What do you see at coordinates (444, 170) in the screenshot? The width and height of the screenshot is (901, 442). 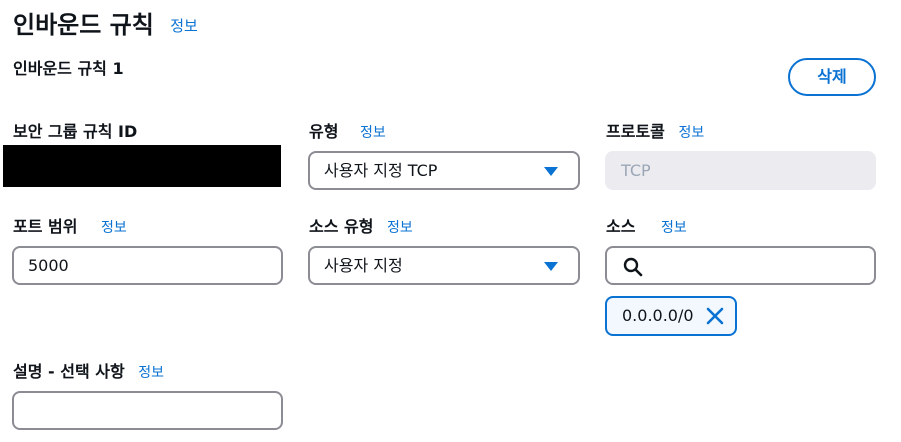 I see `type-select: 사용자 지정 TCP` at bounding box center [444, 170].